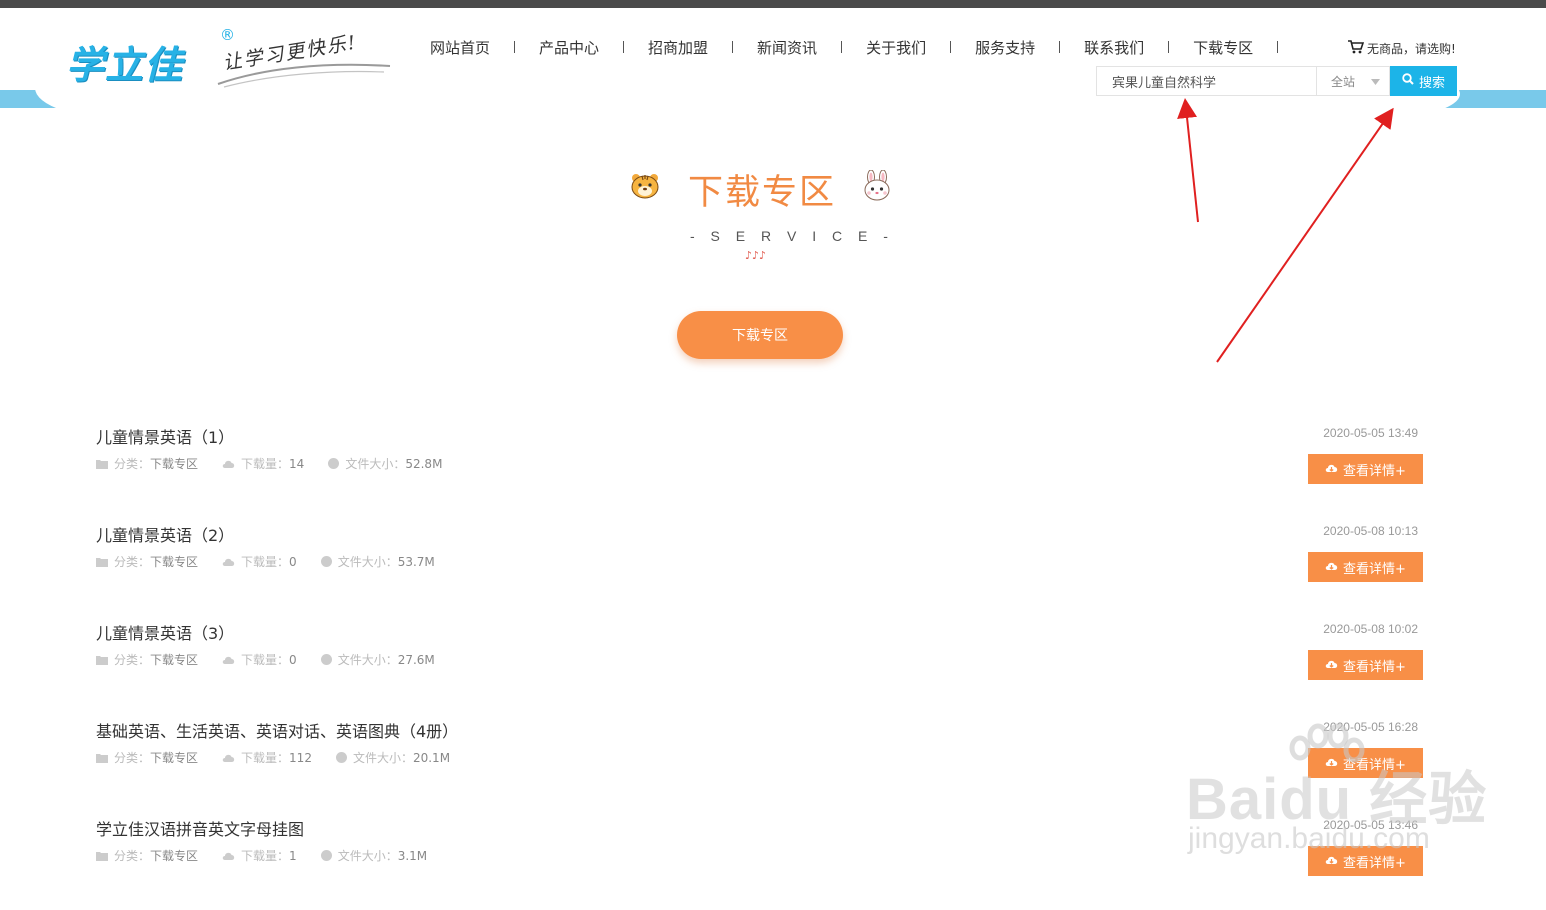 The image size is (1546, 910). Describe the element at coordinates (277, 659) in the screenshot. I see `item-meta: 分类： 下载专区 下载量： 0 文件大小： 27.6M` at that location.